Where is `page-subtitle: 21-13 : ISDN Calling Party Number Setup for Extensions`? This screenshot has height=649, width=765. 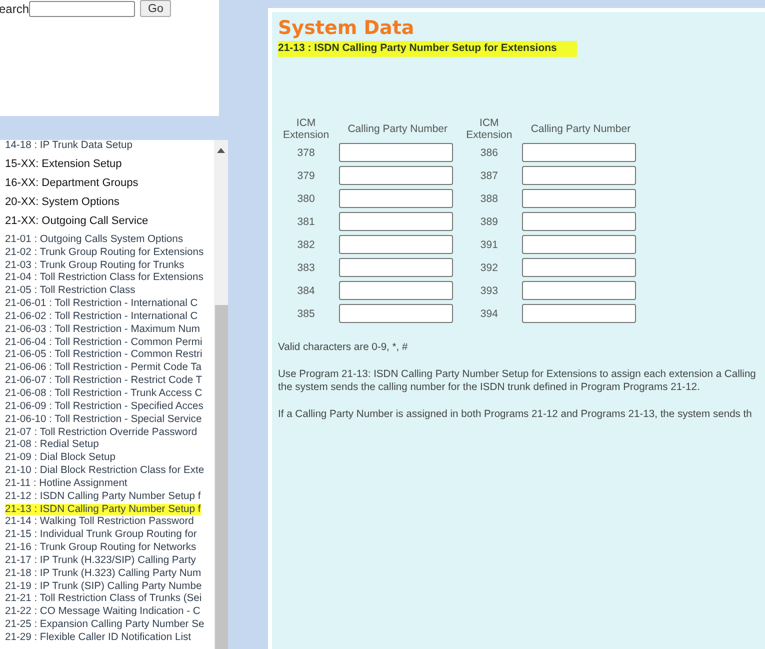
page-subtitle: 21-13 : ISDN Calling Party Number Setup for Extensions is located at coordinates (427, 49).